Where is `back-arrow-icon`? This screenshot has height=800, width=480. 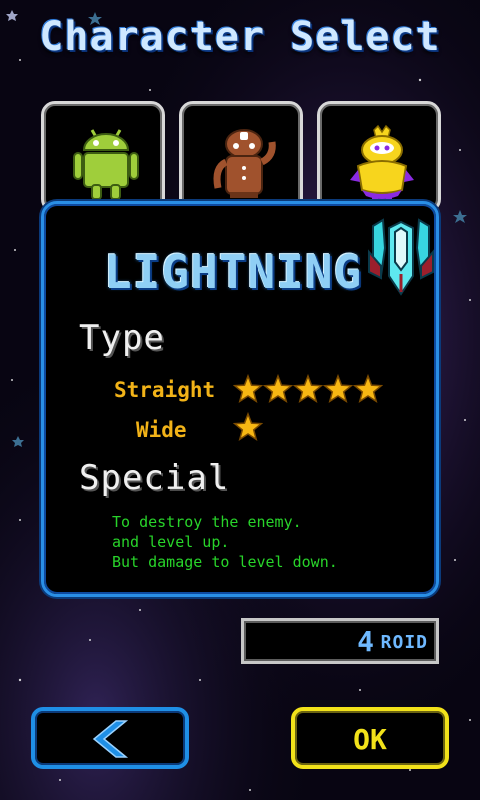 back-arrow-icon is located at coordinates (110, 739).